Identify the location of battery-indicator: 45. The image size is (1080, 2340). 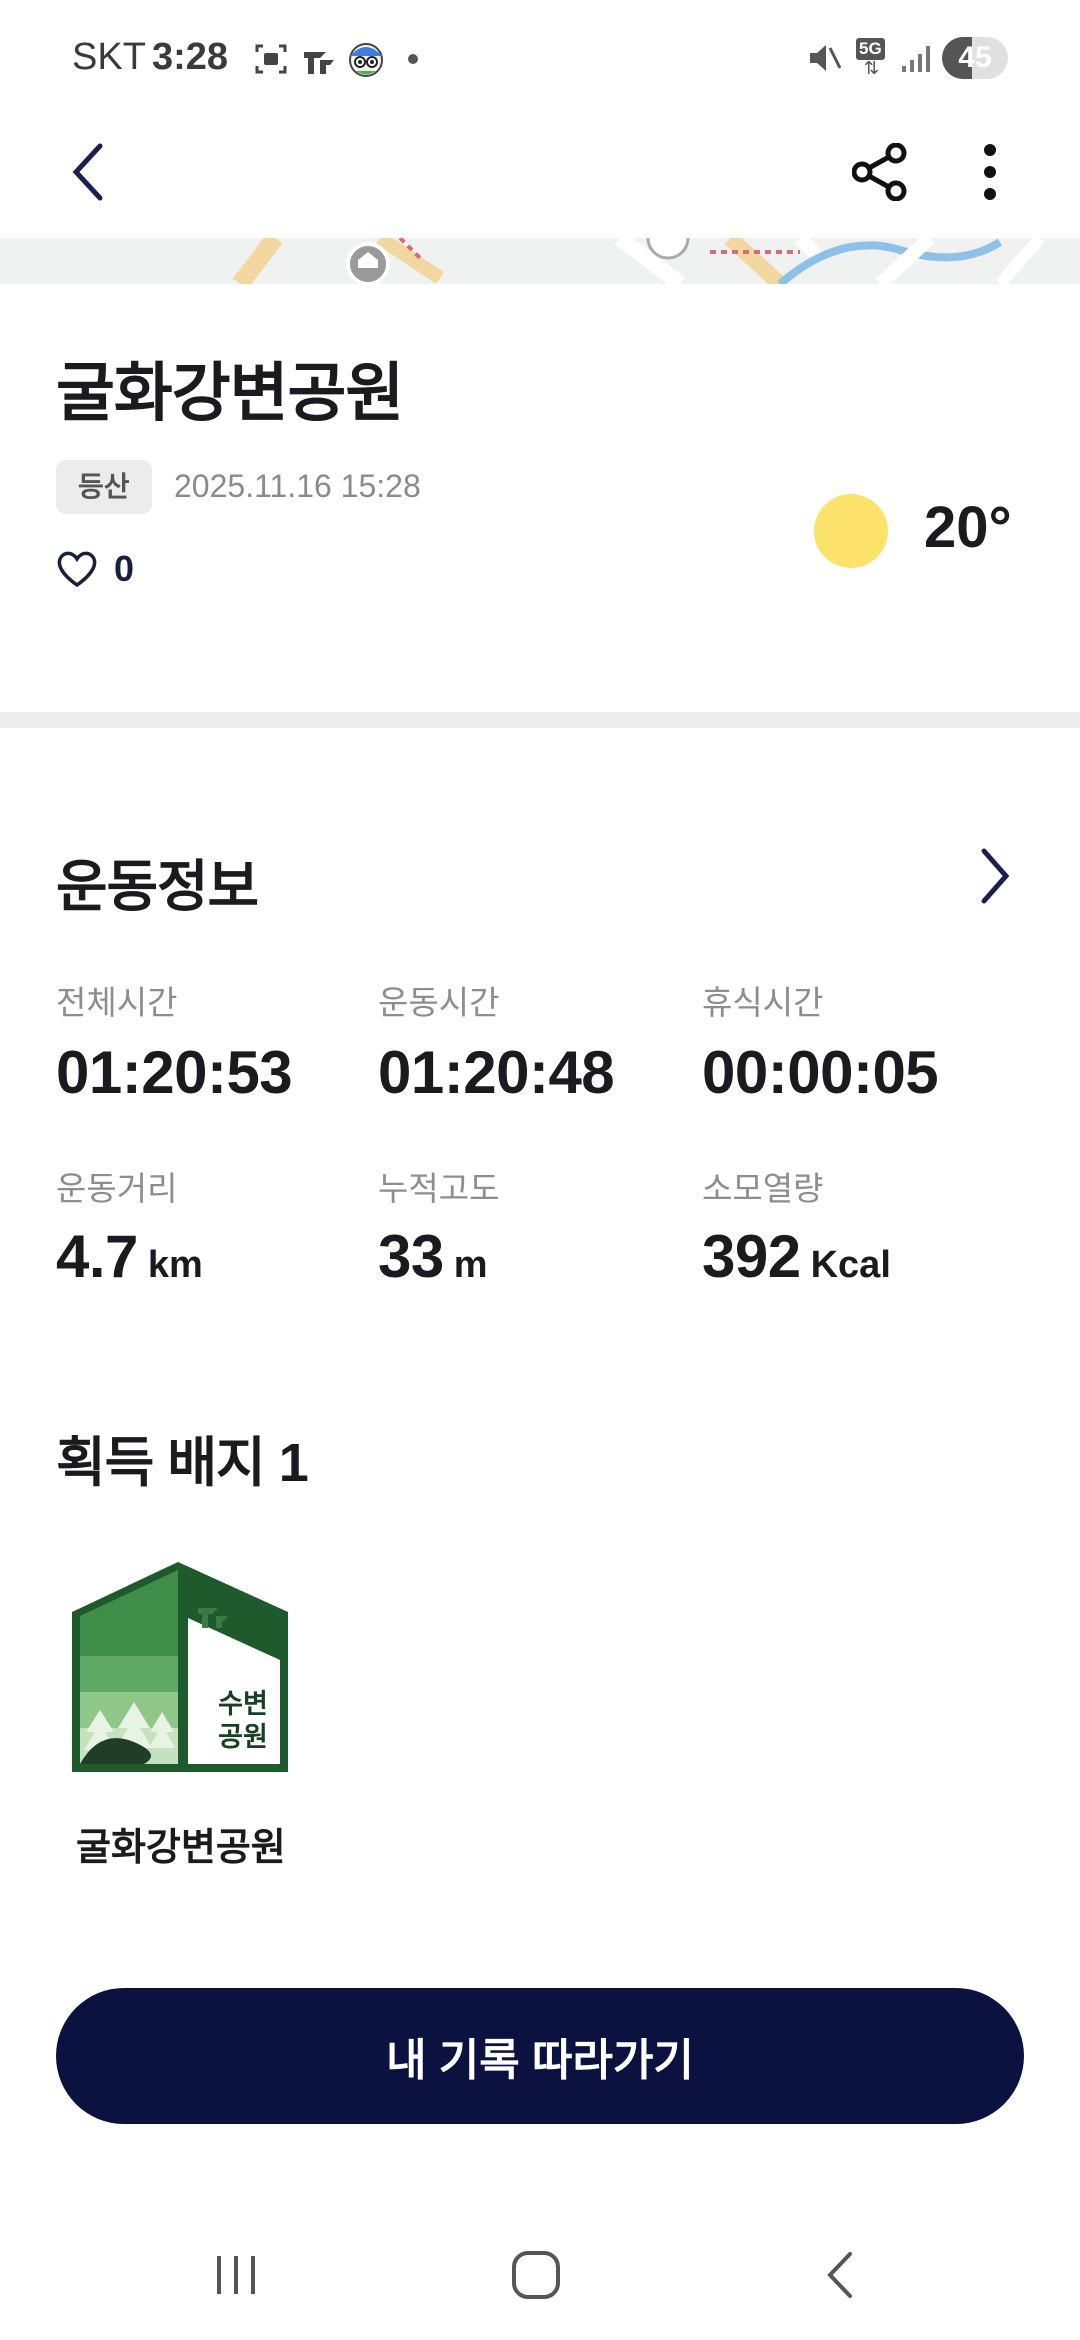
(975, 58).